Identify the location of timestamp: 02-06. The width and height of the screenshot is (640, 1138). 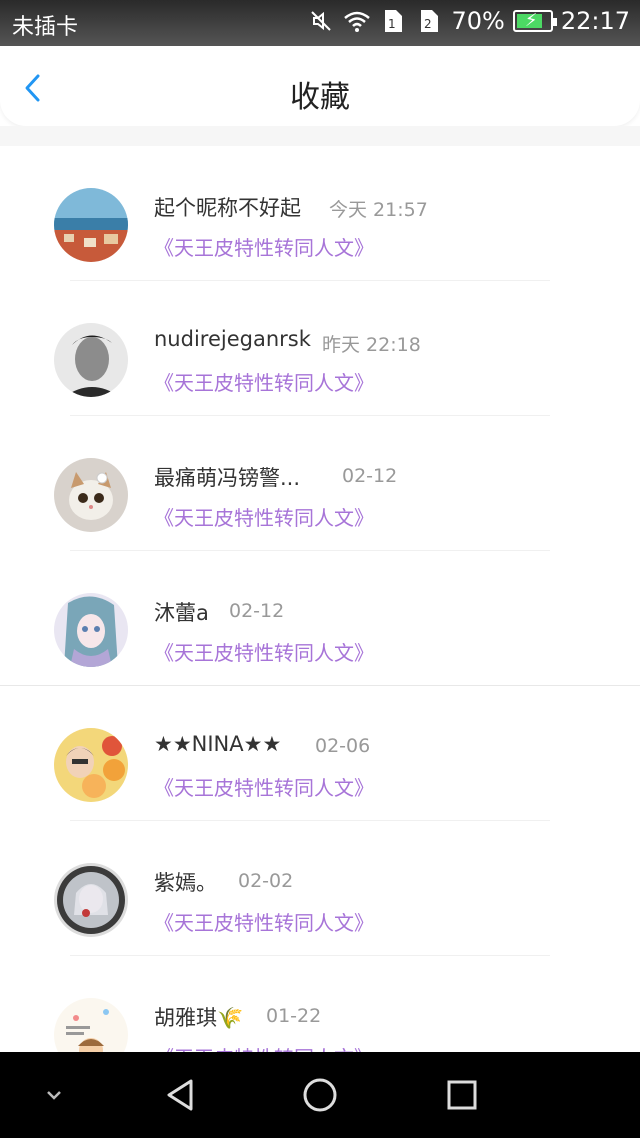
(343, 746).